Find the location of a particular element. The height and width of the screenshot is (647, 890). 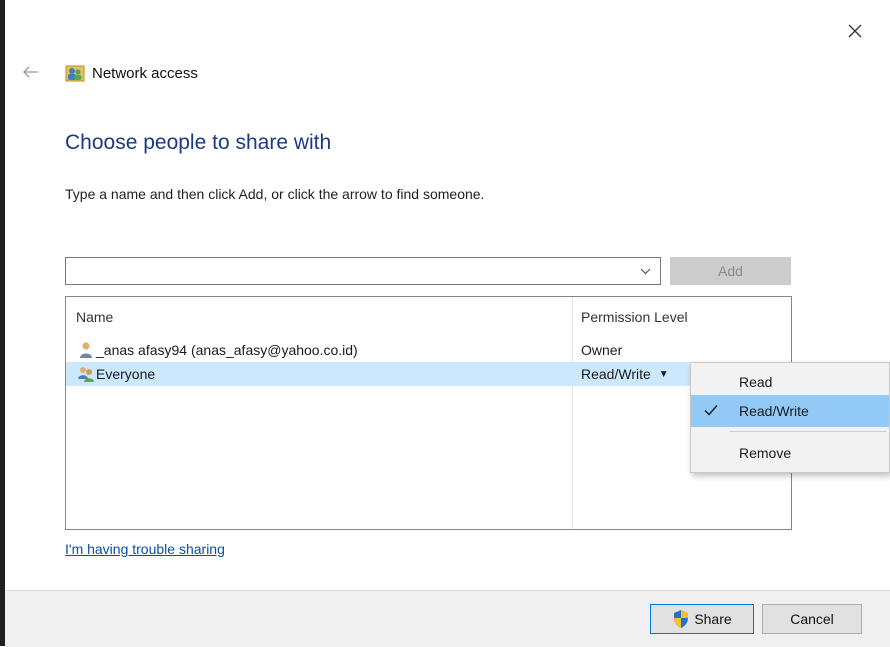

share-button-label: Share is located at coordinates (713, 619).